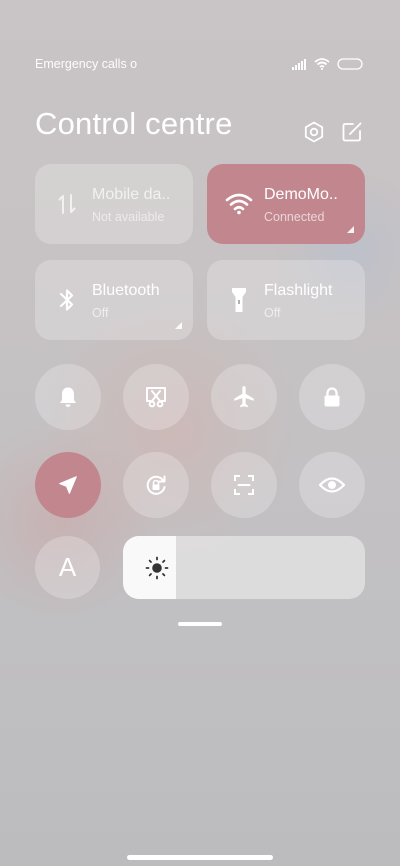 This screenshot has height=866, width=400. I want to click on bluetooth-more-indicator, so click(178, 325).